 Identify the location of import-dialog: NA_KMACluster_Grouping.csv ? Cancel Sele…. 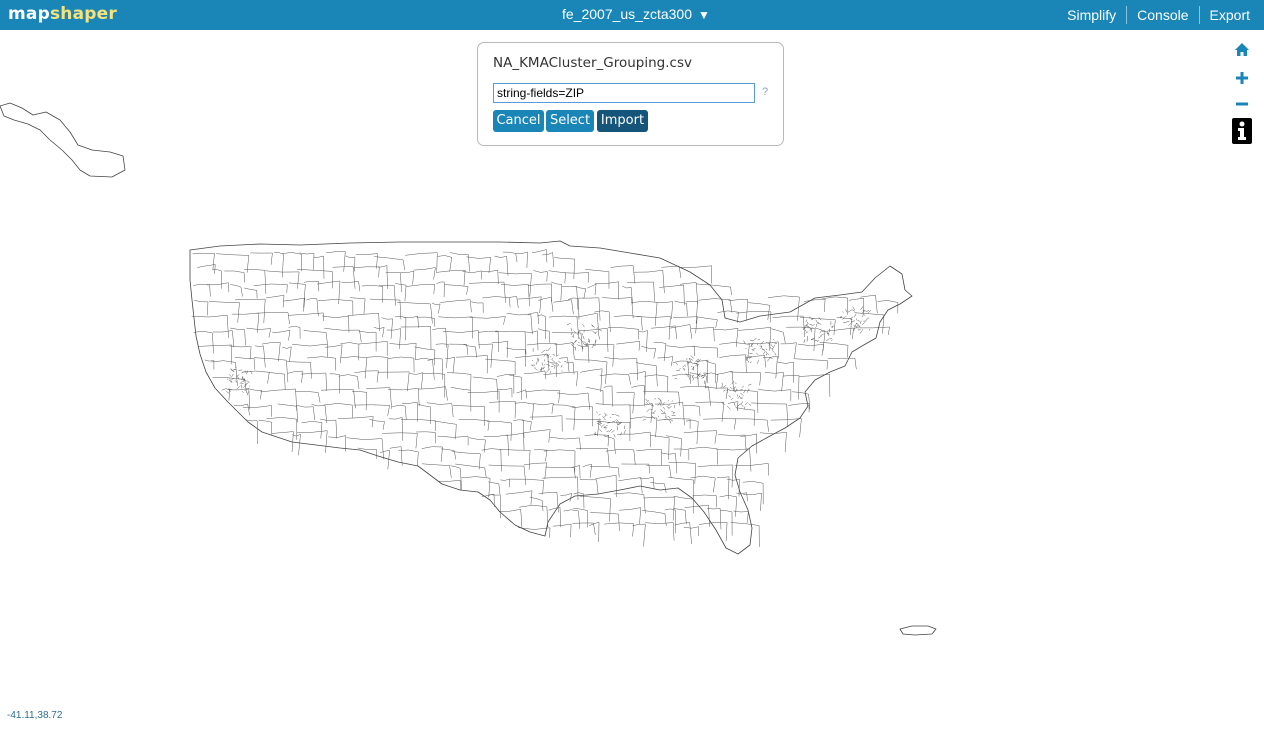
(630, 94).